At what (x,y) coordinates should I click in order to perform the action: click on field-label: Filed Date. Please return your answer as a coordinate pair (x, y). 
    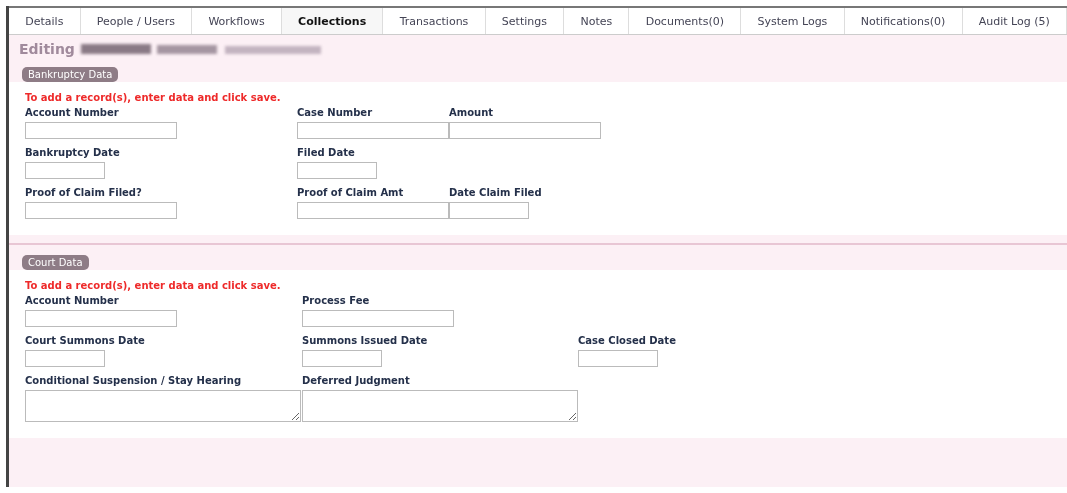
    Looking at the image, I should click on (326, 152).